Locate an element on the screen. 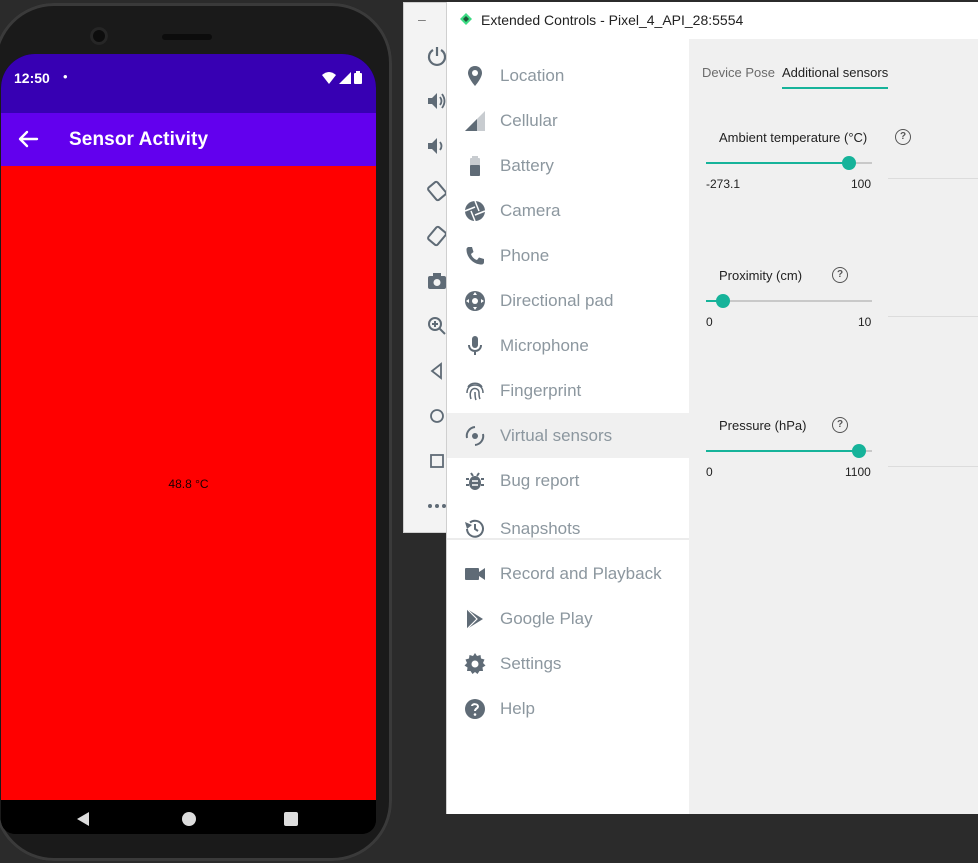 This screenshot has height=863, width=978. sidebar-item-label: Virtual sensors is located at coordinates (556, 435).